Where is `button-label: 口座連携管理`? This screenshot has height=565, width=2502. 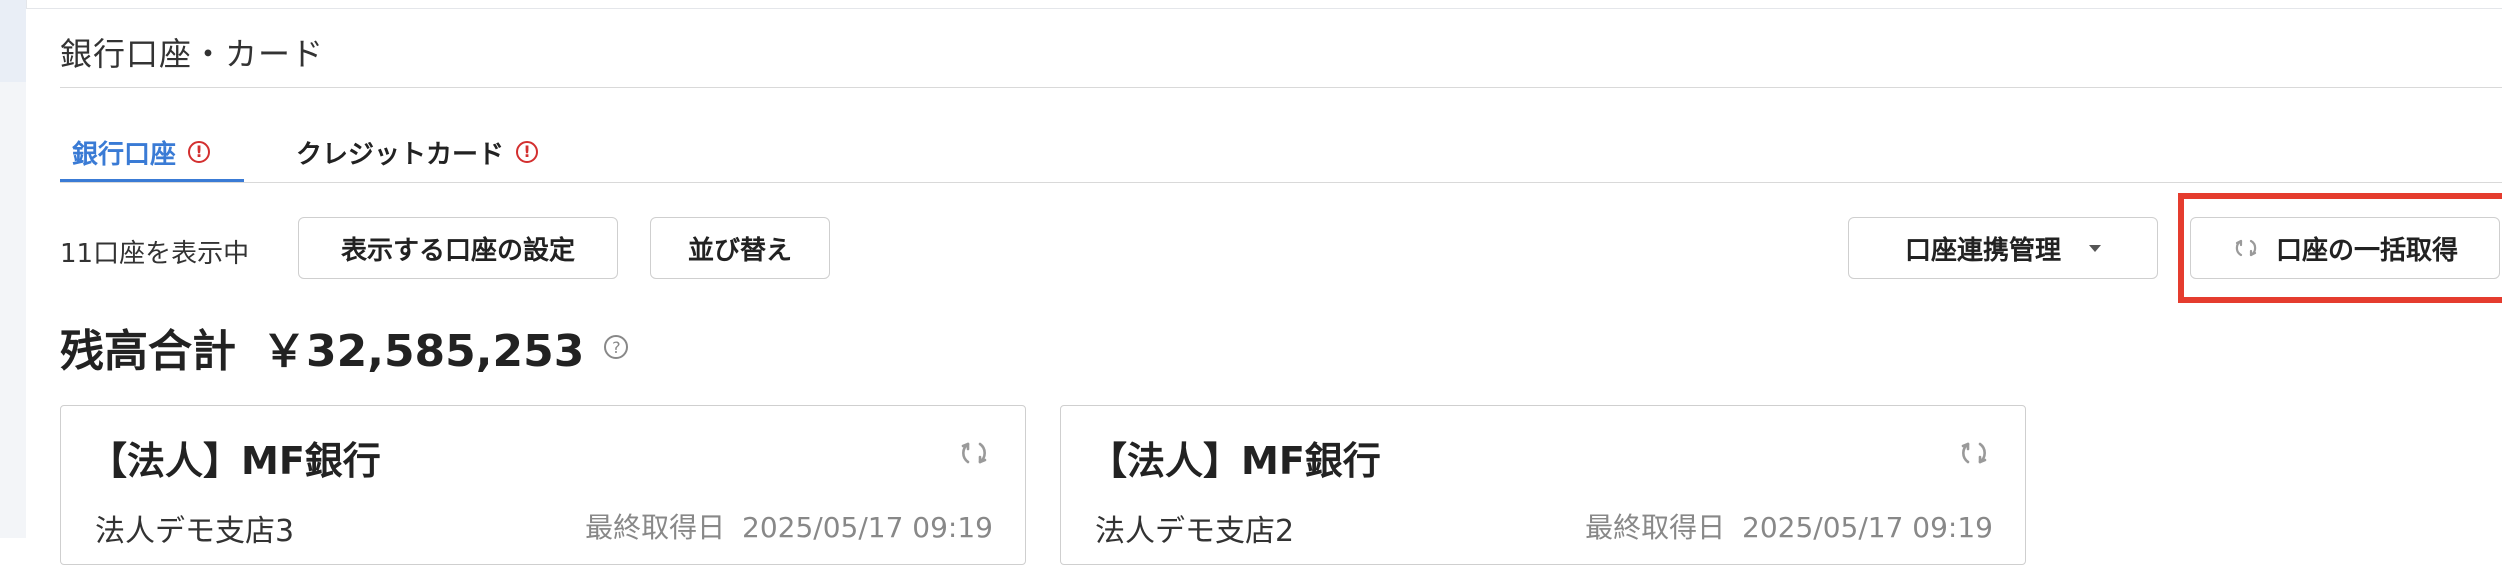 button-label: 口座連携管理 is located at coordinates (1982, 250).